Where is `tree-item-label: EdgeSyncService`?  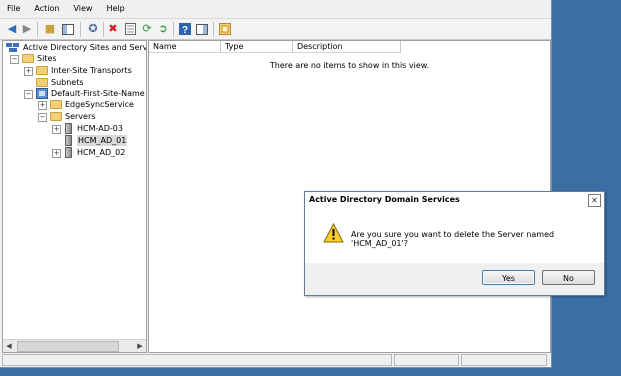 tree-item-label: EdgeSyncService is located at coordinates (99, 104).